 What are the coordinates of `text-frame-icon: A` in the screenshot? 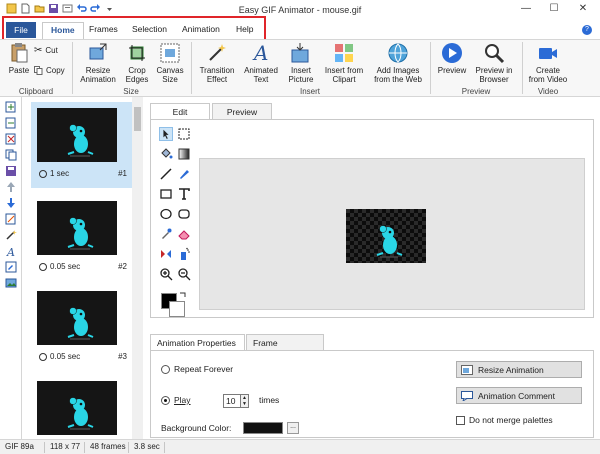 It's located at (11, 251).